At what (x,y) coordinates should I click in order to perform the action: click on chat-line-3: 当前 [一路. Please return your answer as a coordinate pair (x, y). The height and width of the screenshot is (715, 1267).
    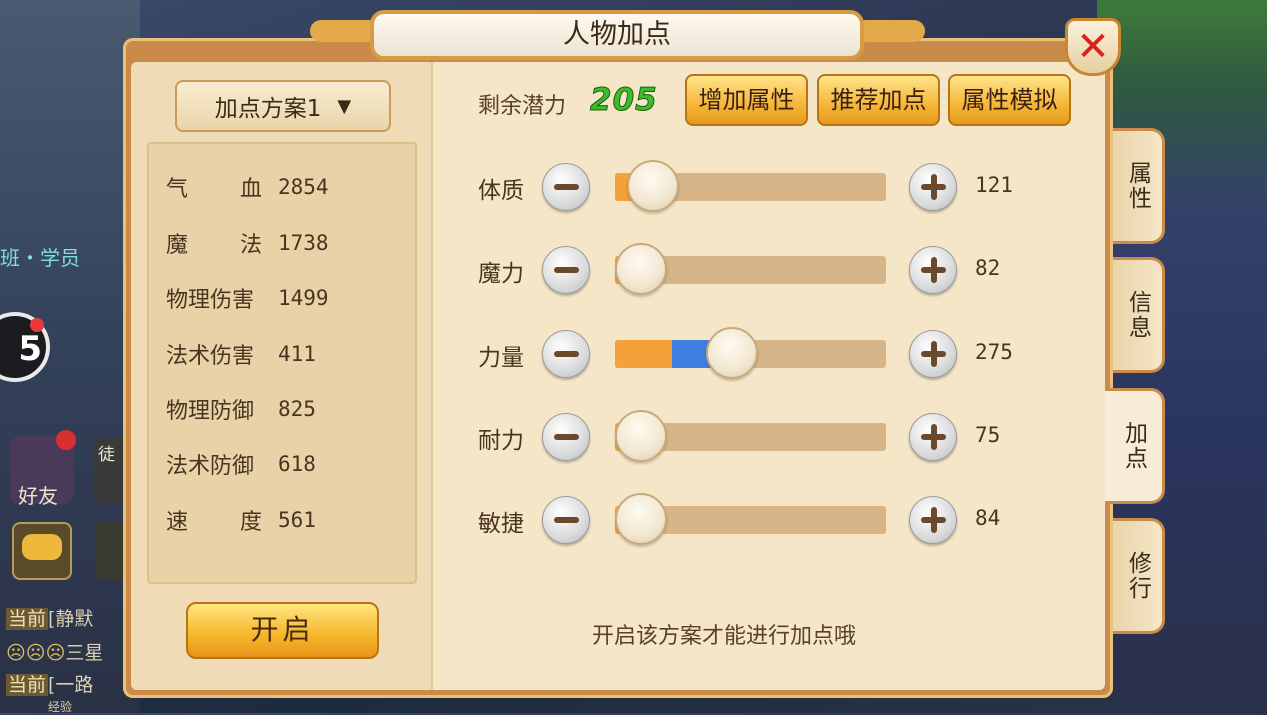
    Looking at the image, I should click on (50, 685).